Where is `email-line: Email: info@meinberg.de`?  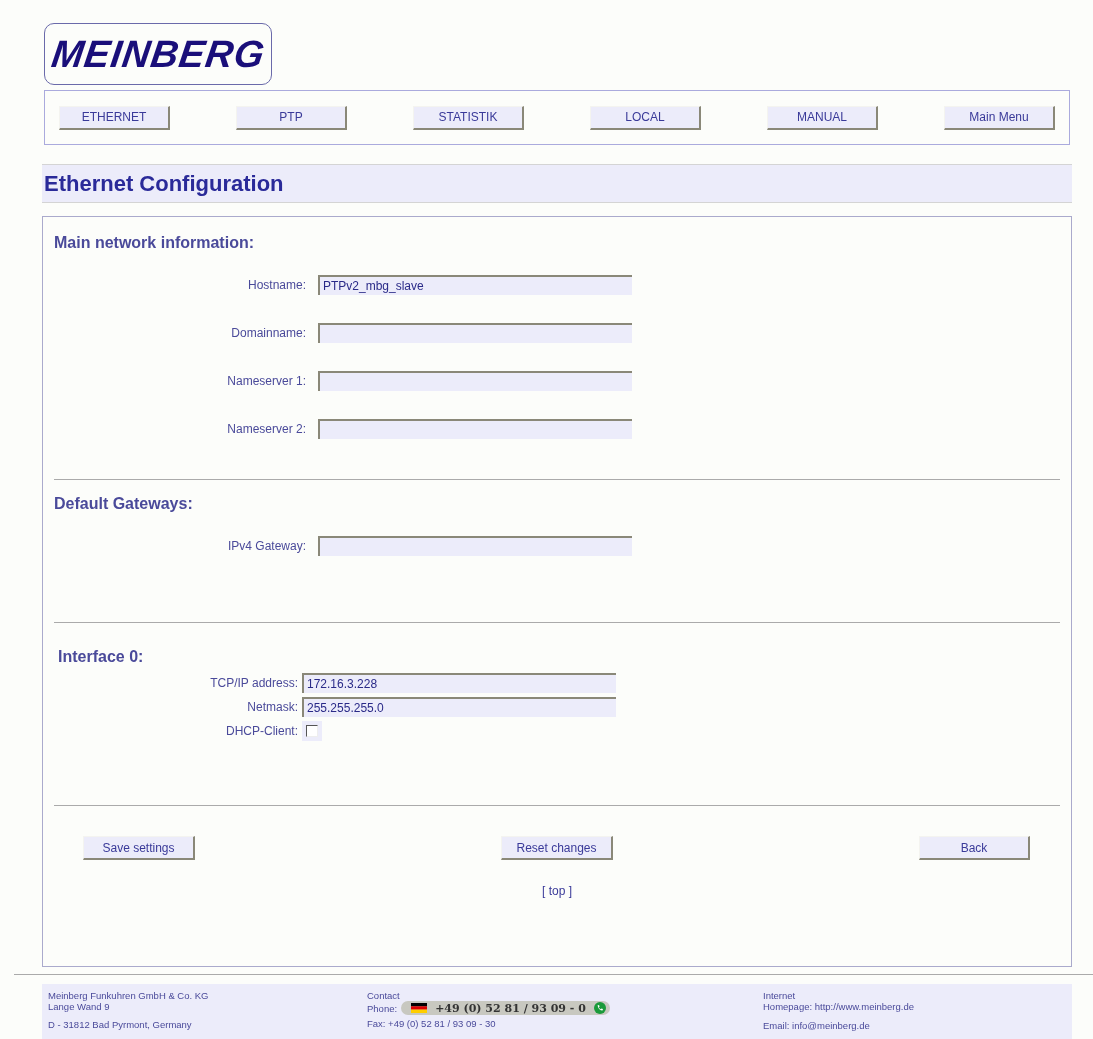 email-line: Email: info@meinberg.de is located at coordinates (817, 1025).